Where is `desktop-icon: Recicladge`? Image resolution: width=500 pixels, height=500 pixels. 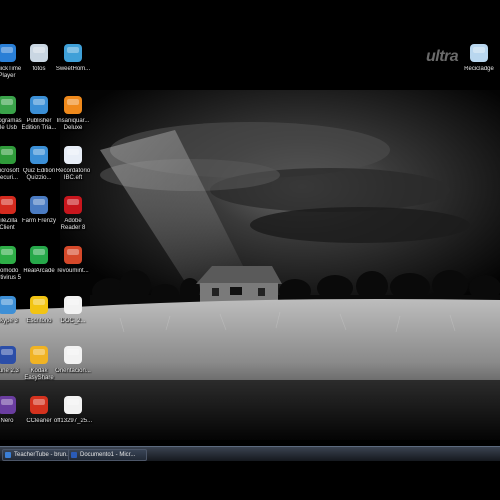 desktop-icon: Recicladge is located at coordinates (475, 65).